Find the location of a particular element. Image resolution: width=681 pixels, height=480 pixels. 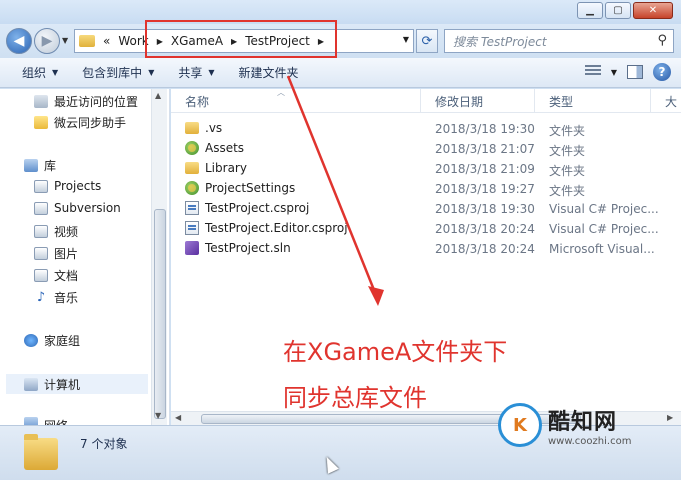

file-row: .vs 2018/3/18 19:30 文件夹 is located at coordinates (426, 129).